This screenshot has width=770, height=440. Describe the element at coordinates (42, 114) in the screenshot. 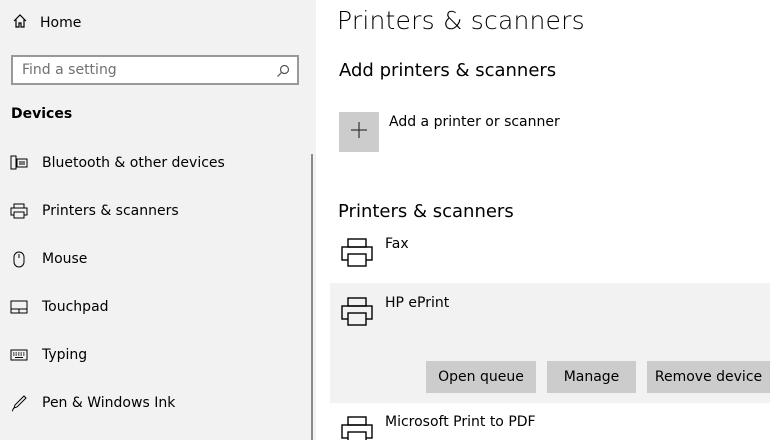

I see `section-title-devices: Devices` at that location.